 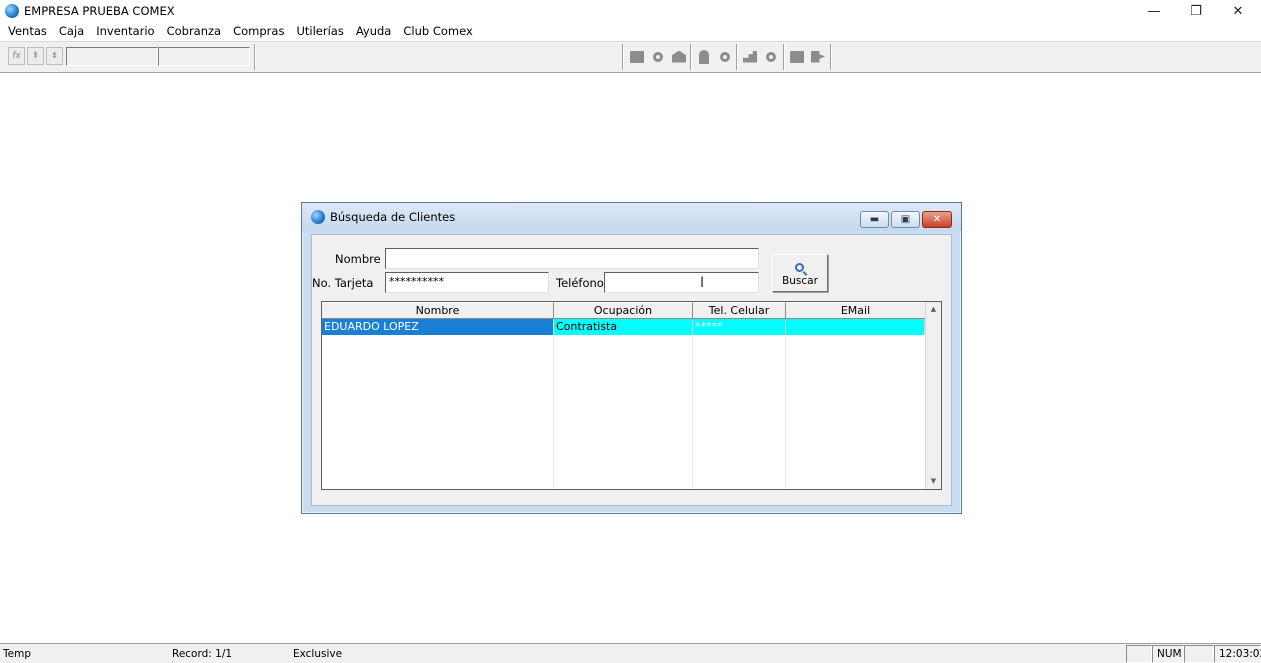 What do you see at coordinates (637, 56) in the screenshot?
I see `first-record-icon` at bounding box center [637, 56].